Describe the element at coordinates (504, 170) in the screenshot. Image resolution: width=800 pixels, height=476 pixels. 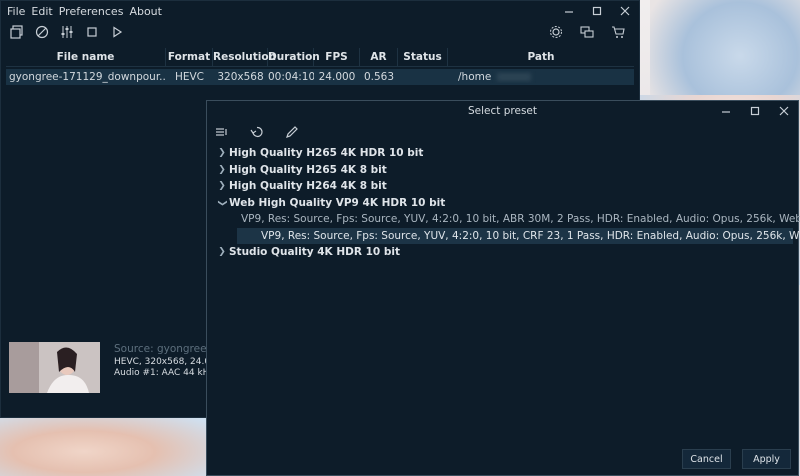
I see `tree-group: ❯ High Quality H265 4K 8 bit` at that location.